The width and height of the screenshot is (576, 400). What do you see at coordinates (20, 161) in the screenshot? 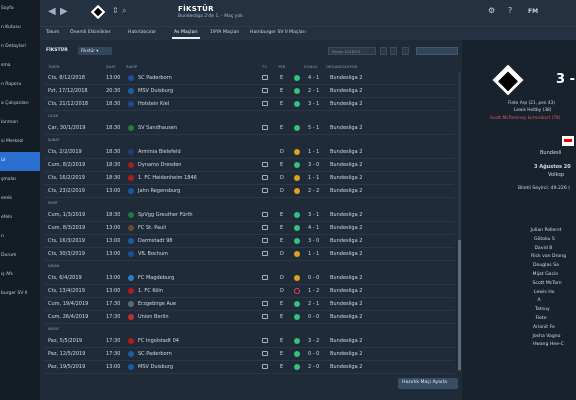
I see `sidebar-item-fixtures: ür` at bounding box center [20, 161].